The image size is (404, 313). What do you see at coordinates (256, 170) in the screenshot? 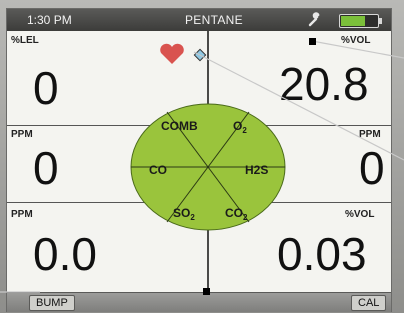
I see `sensor-label-h2s: H2S` at bounding box center [256, 170].